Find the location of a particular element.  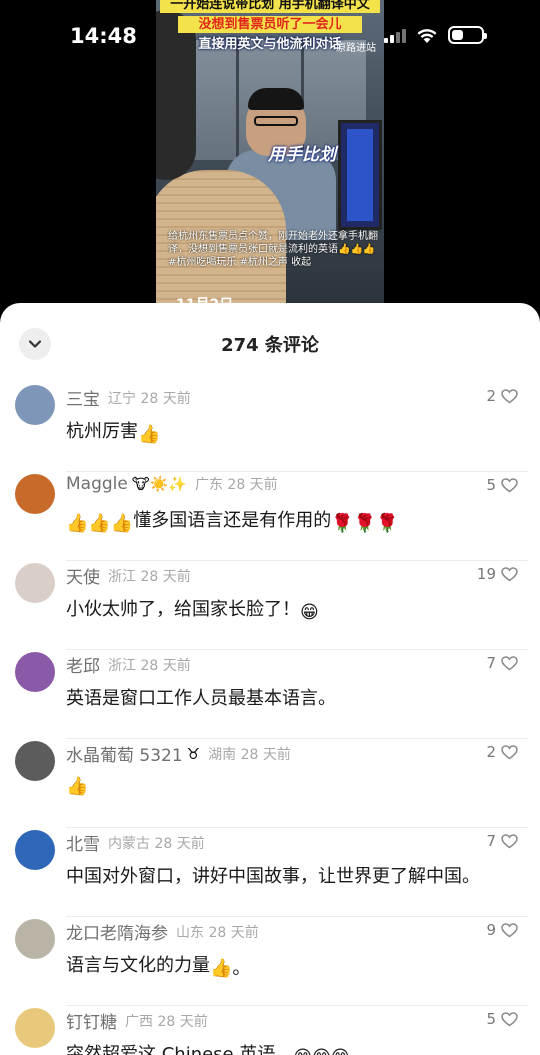

status-time: 14:48 is located at coordinates (103, 36).